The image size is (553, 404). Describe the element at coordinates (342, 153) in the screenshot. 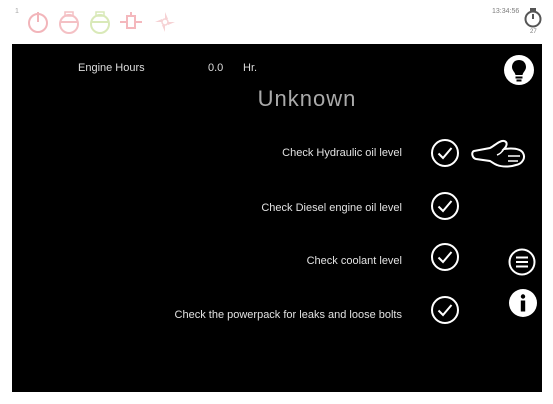

I see `checklist-item-hydraulic-oil-label: Check Hydraulic oil level` at that location.